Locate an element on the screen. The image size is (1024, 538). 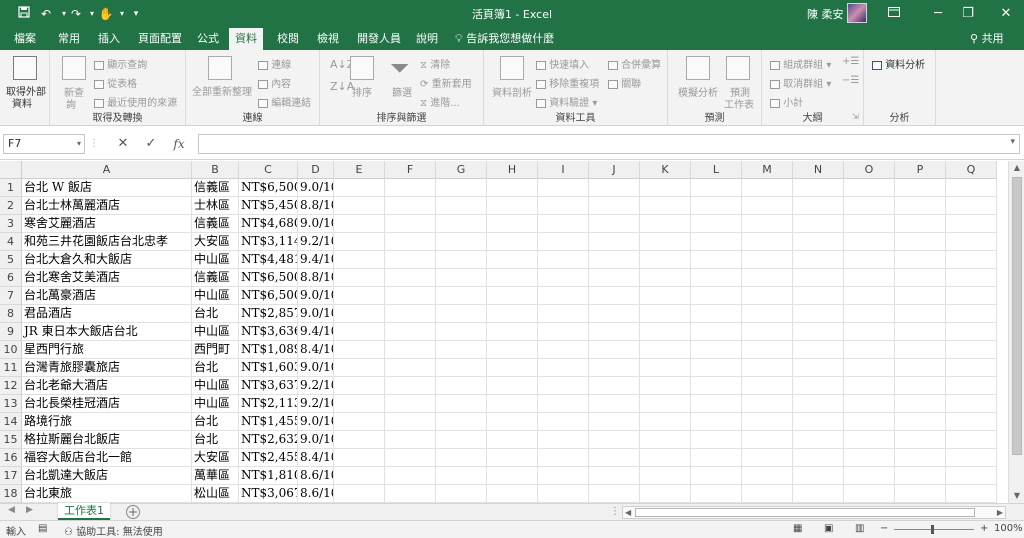
cell-b: 大安區 is located at coordinates (215, 242).